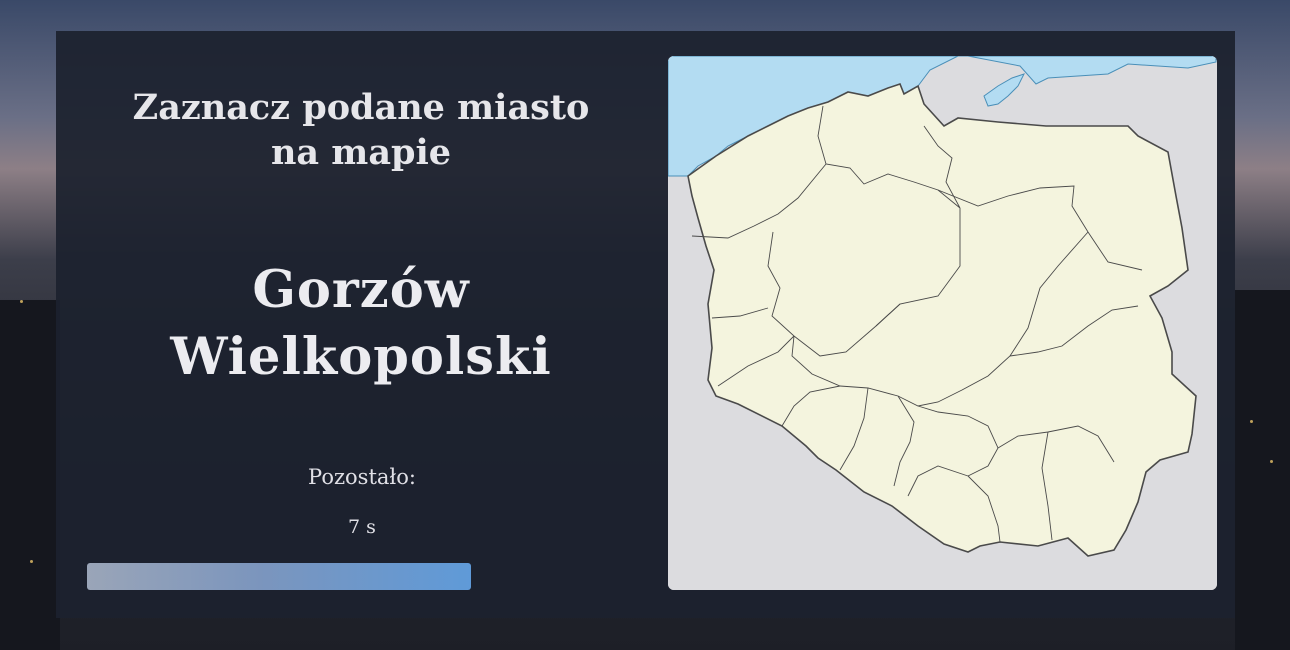  I want to click on instruction-heading: Zaznacz podane miasto na mapie, so click(361, 130).